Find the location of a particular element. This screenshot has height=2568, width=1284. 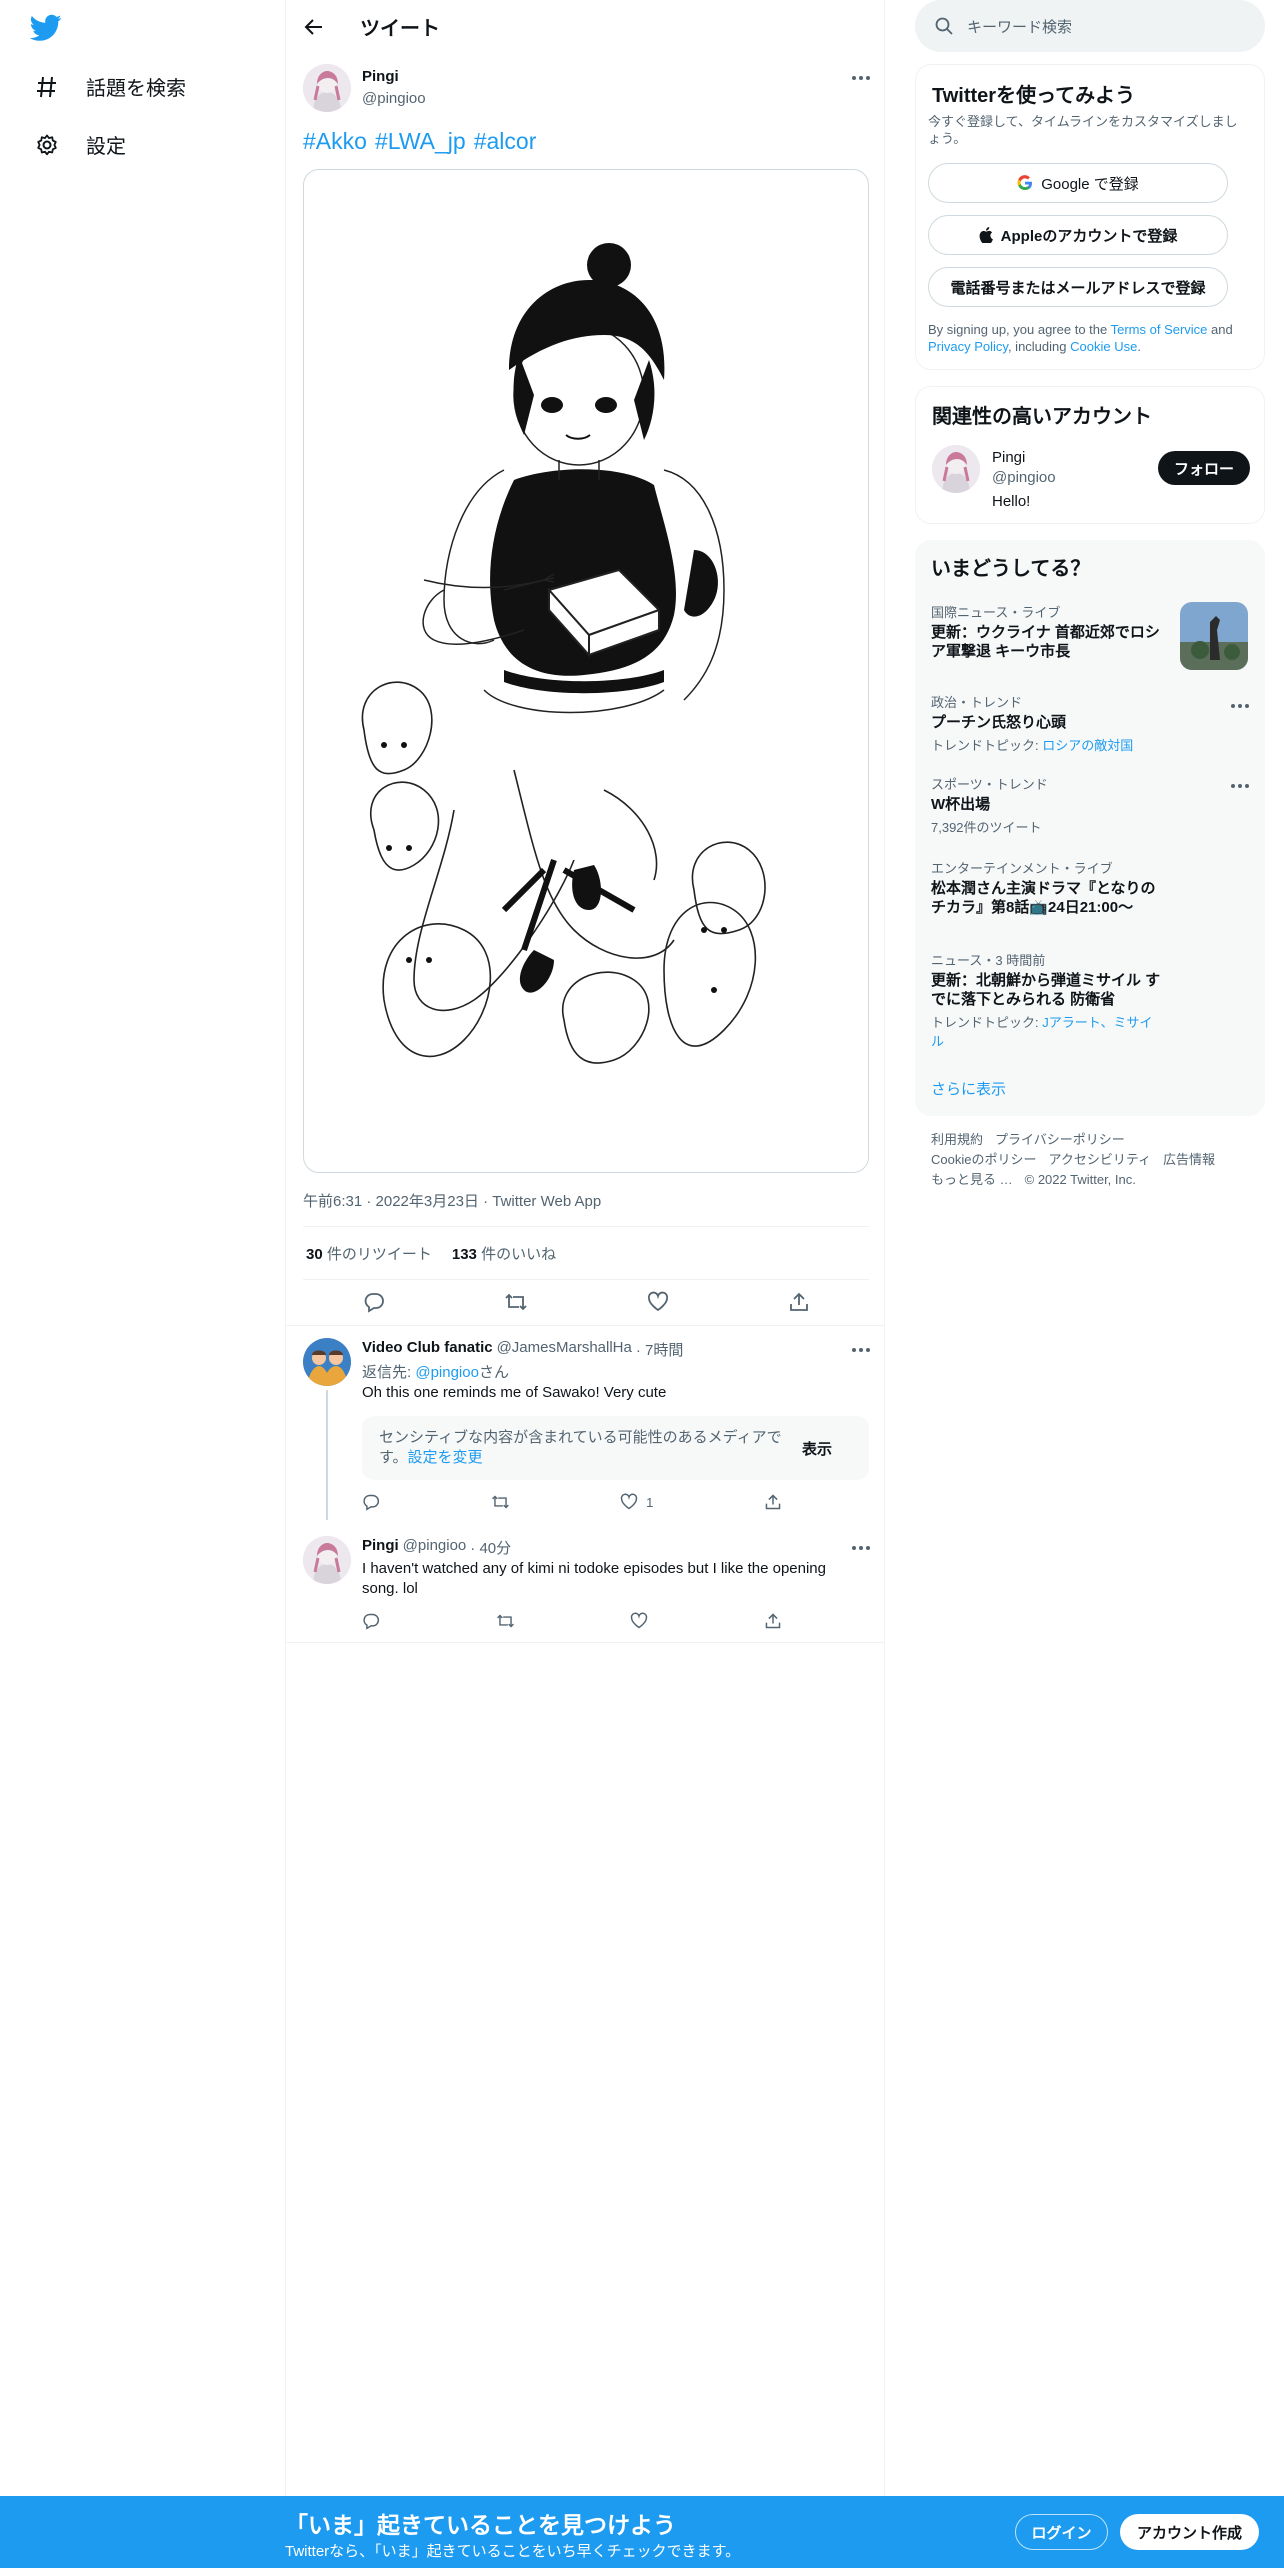

manga-illustration is located at coordinates (563, 653).